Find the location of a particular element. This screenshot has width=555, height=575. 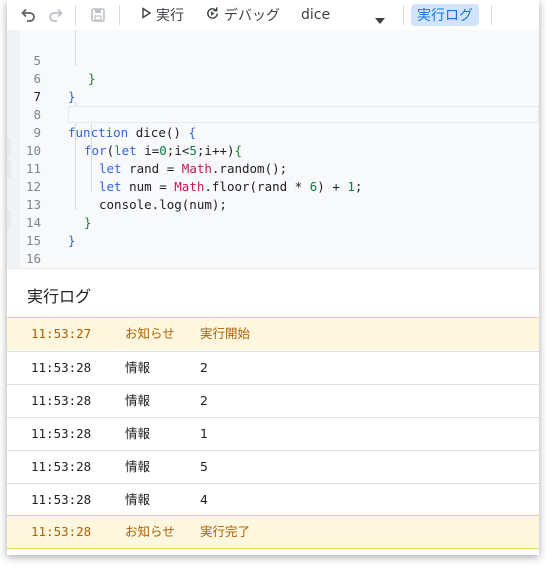

undo-icon is located at coordinates (28, 15).